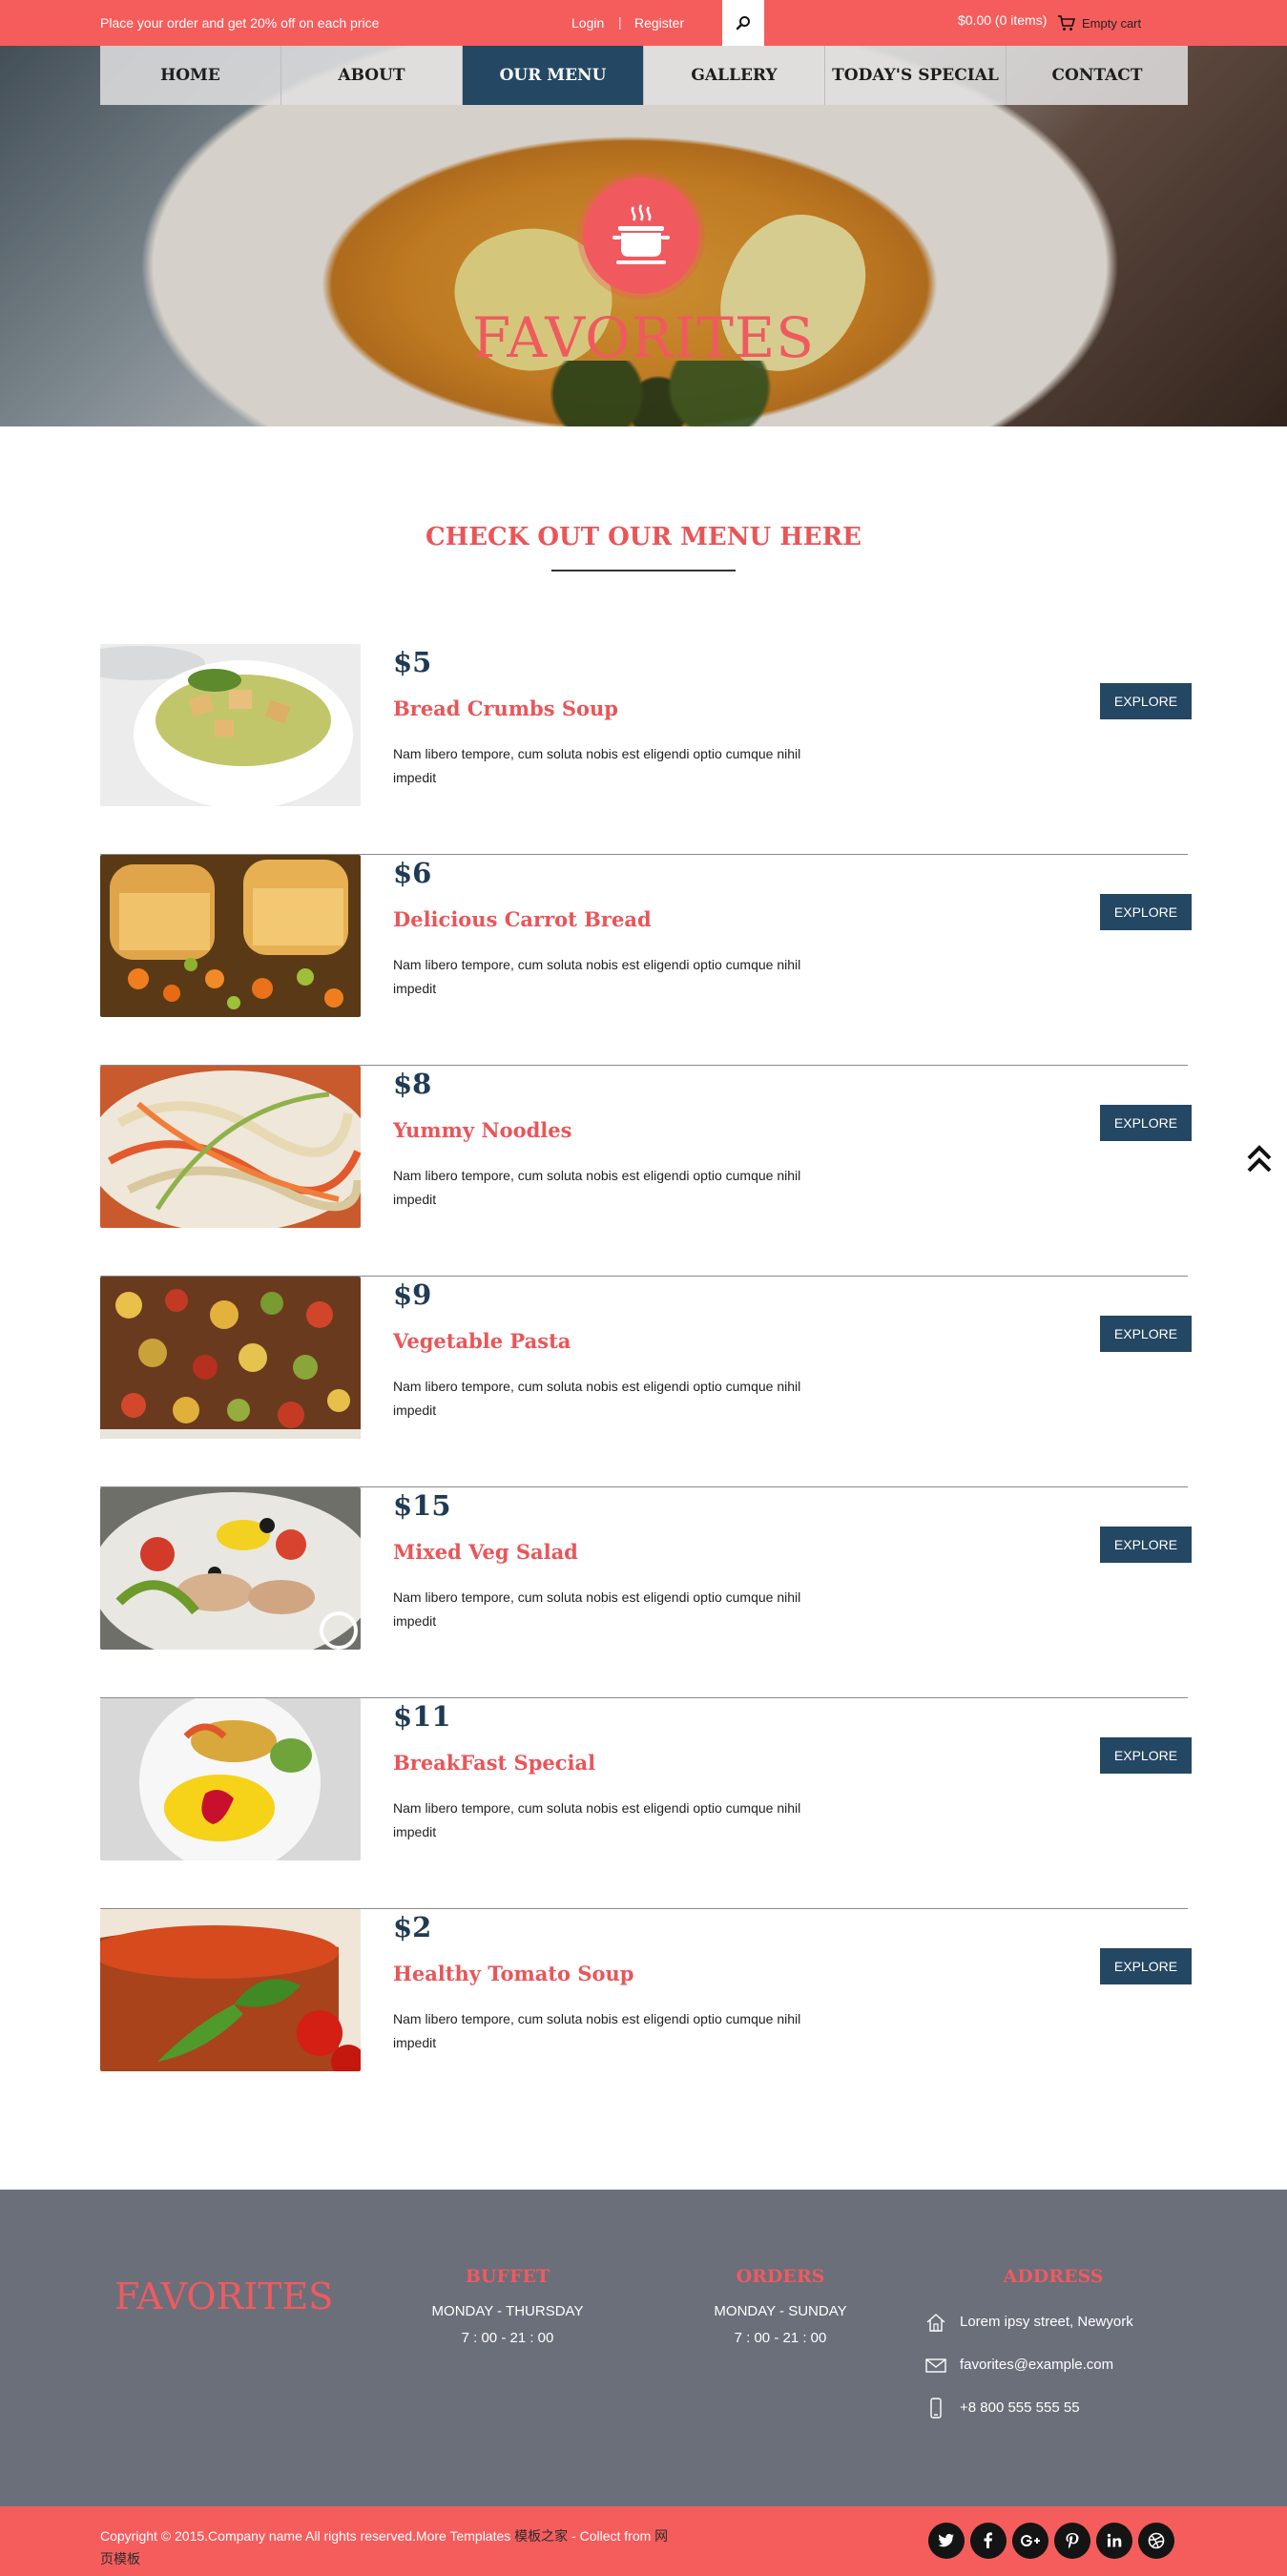 Image resolution: width=1287 pixels, height=2576 pixels. I want to click on order-hours: ORDERS MONDAY - SUNDAY 7 : 00 - 21 : 00, so click(780, 2309).